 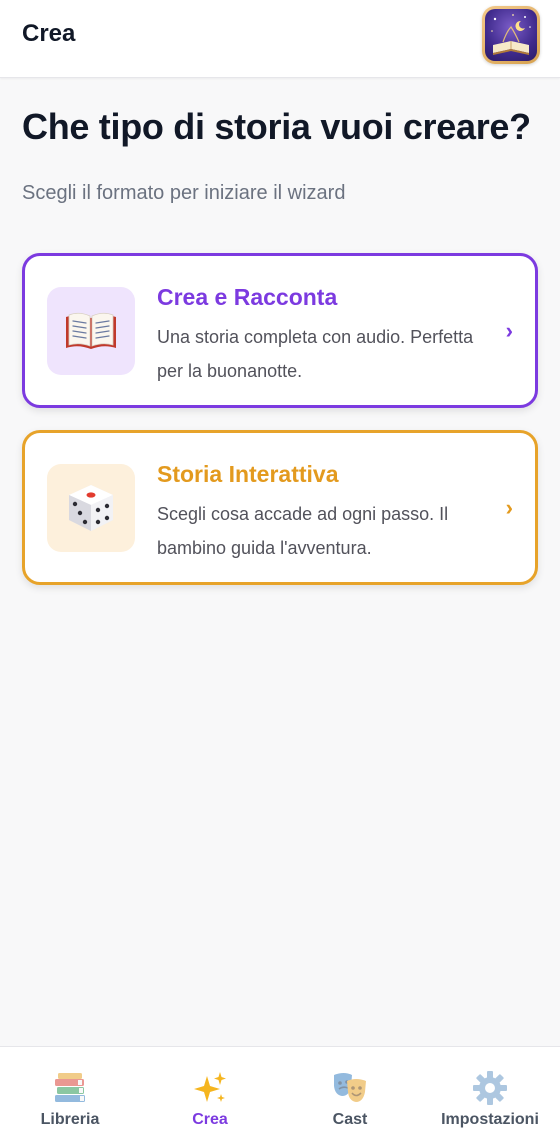 What do you see at coordinates (280, 39) in the screenshot?
I see `top-bar: Crea` at bounding box center [280, 39].